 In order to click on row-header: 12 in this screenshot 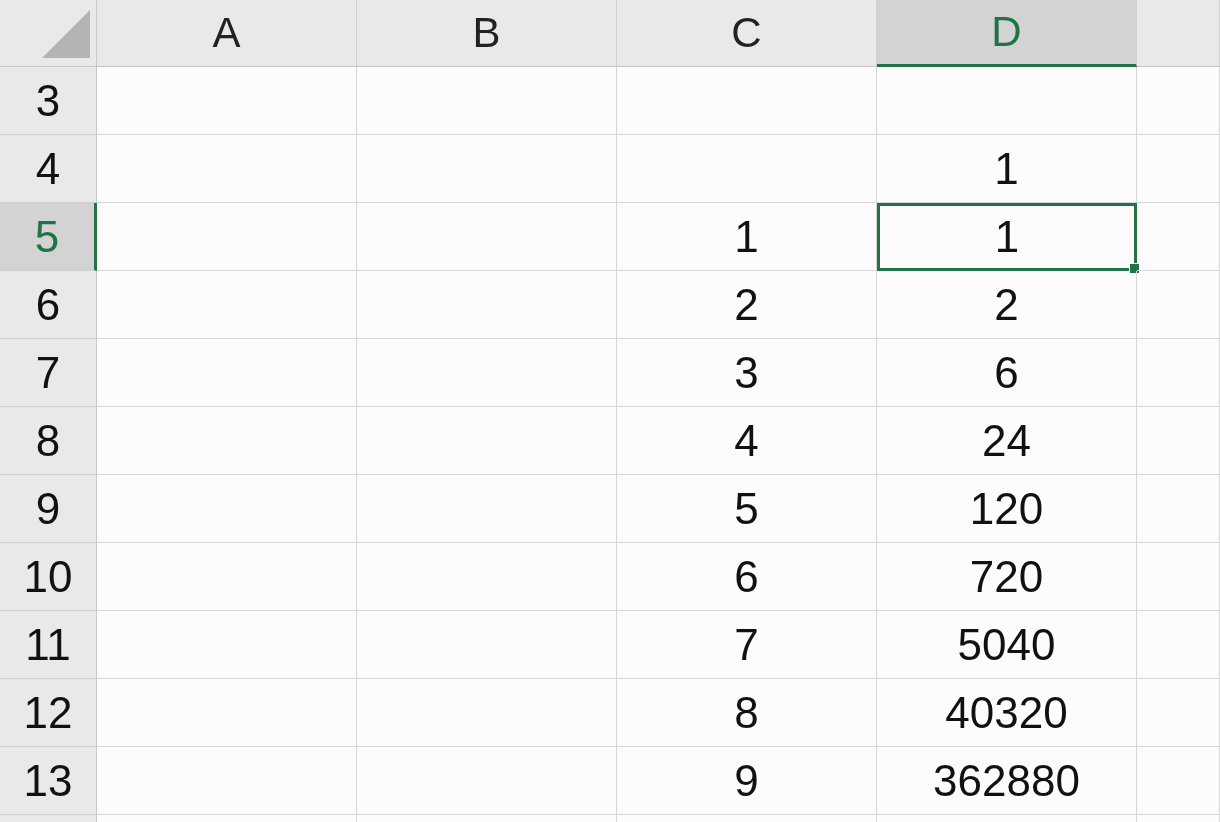, I will do `click(48, 713)`.